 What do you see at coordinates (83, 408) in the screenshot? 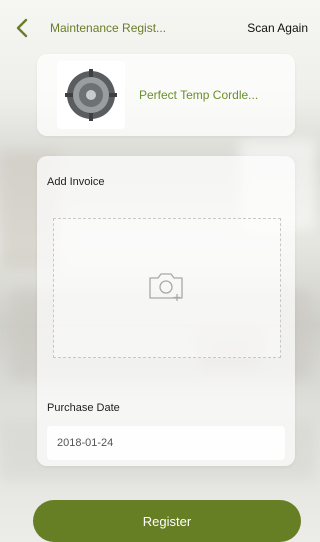
I see `purchase-date-label: Purchase Date` at bounding box center [83, 408].